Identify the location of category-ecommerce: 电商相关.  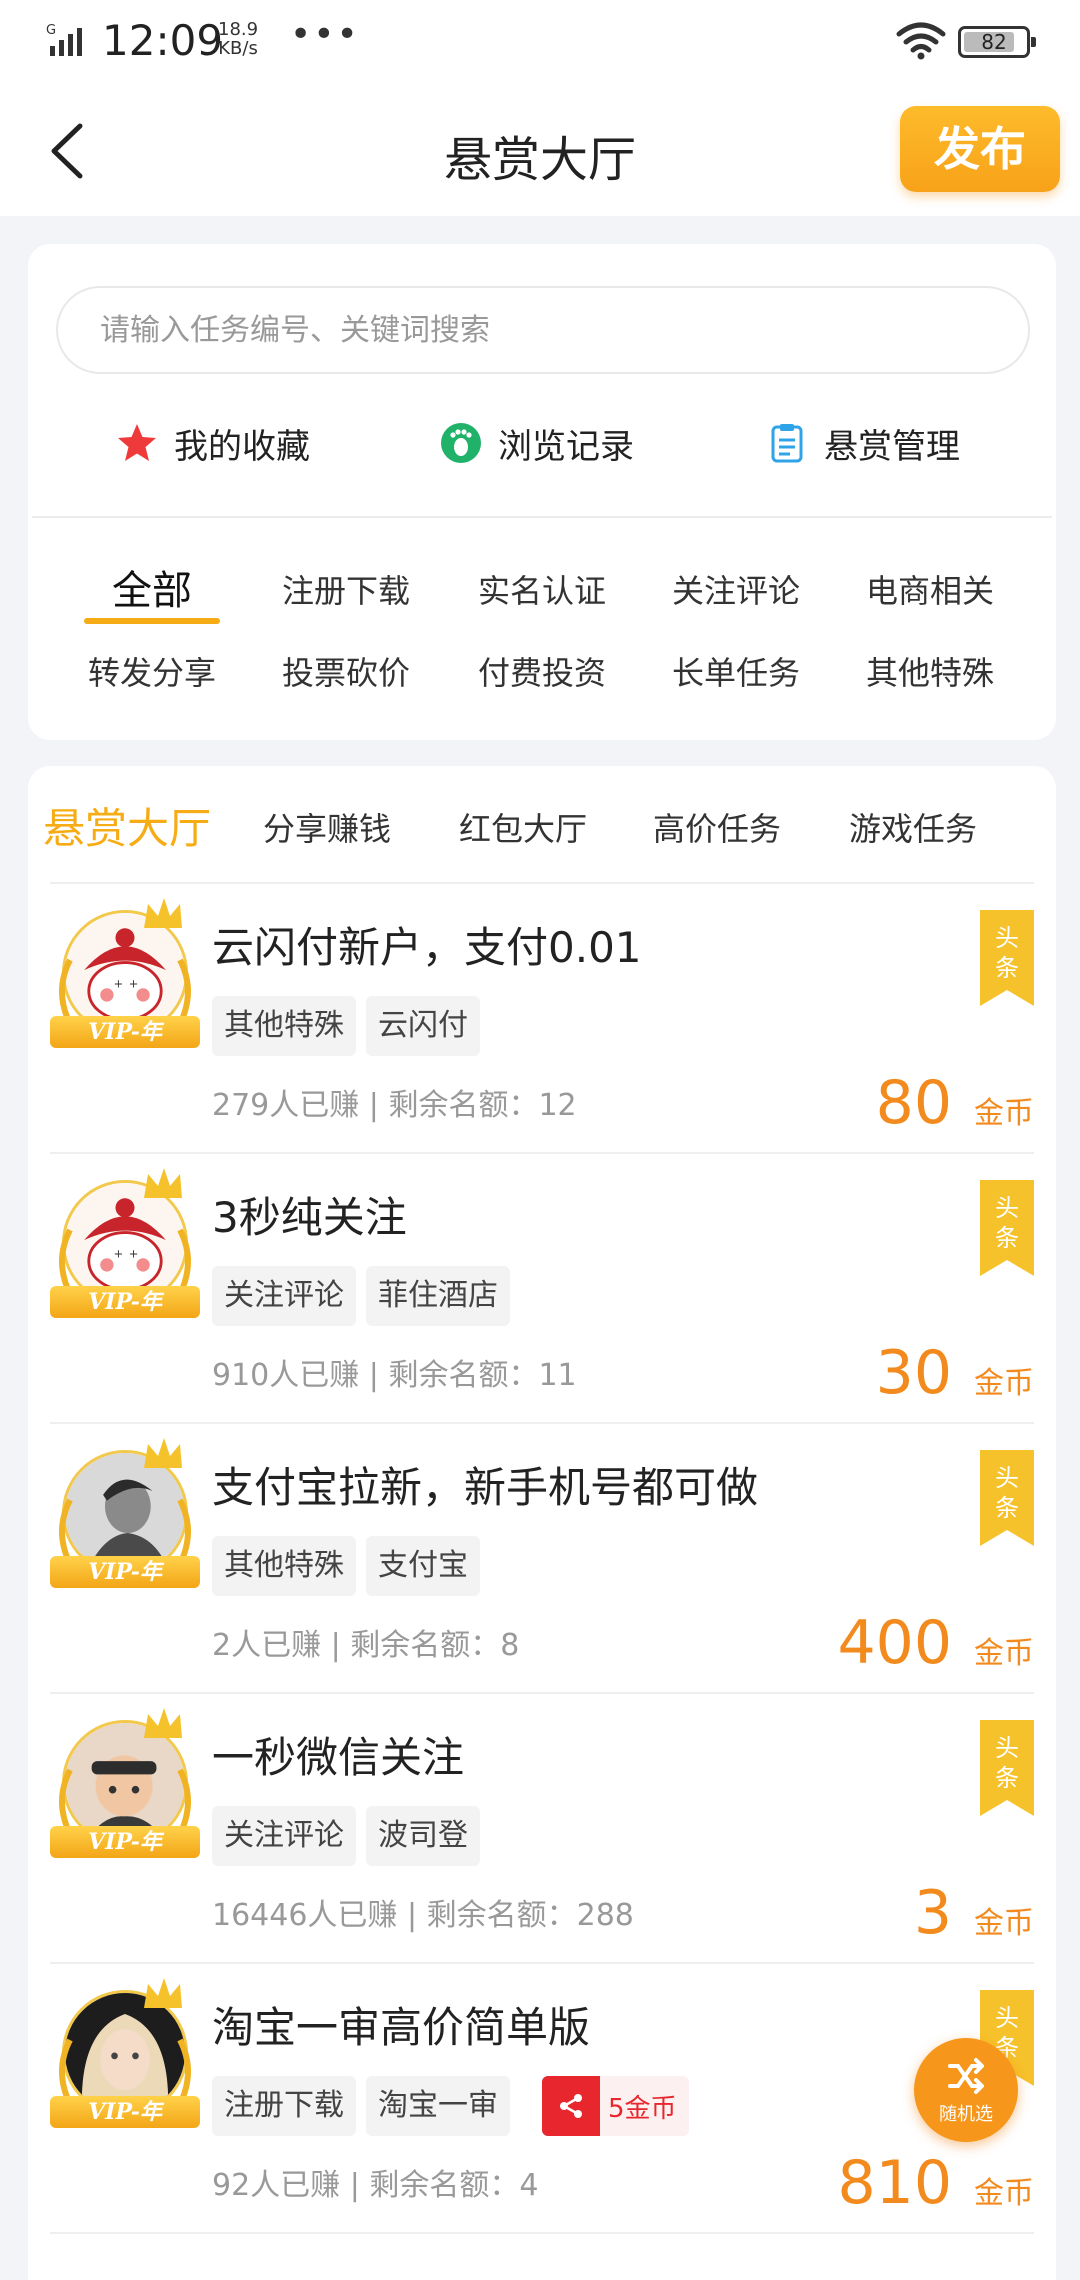
(930, 589).